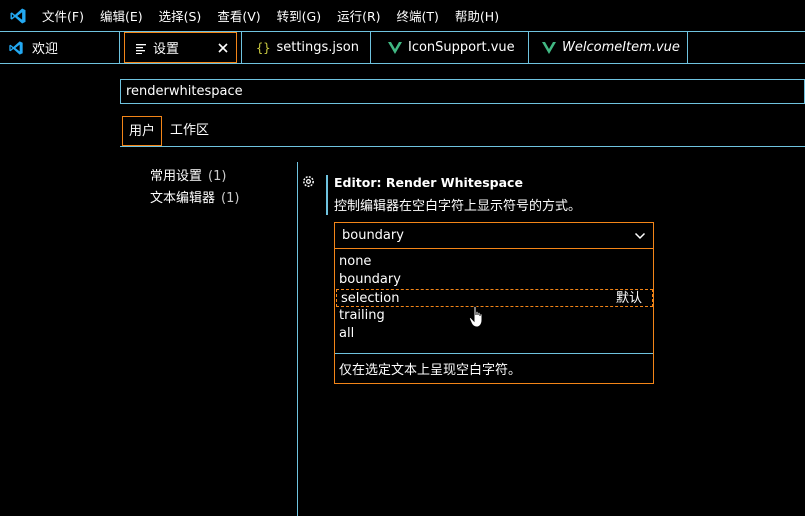  I want to click on tab-label: settings.json, so click(318, 47).